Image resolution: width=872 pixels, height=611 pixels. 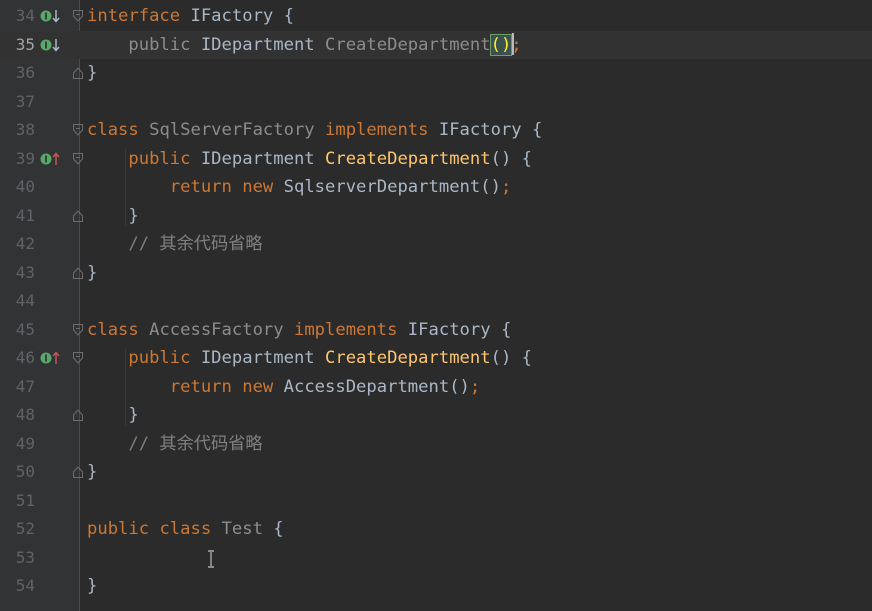 What do you see at coordinates (221, 329) in the screenshot?
I see `code-token: AccessFactory` at bounding box center [221, 329].